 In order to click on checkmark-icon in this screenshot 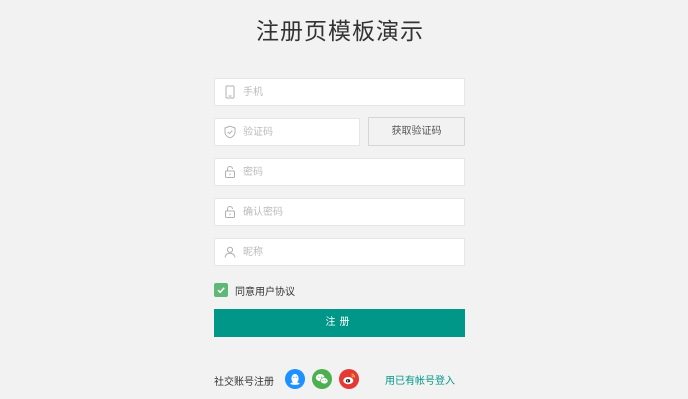, I will do `click(221, 290)`.